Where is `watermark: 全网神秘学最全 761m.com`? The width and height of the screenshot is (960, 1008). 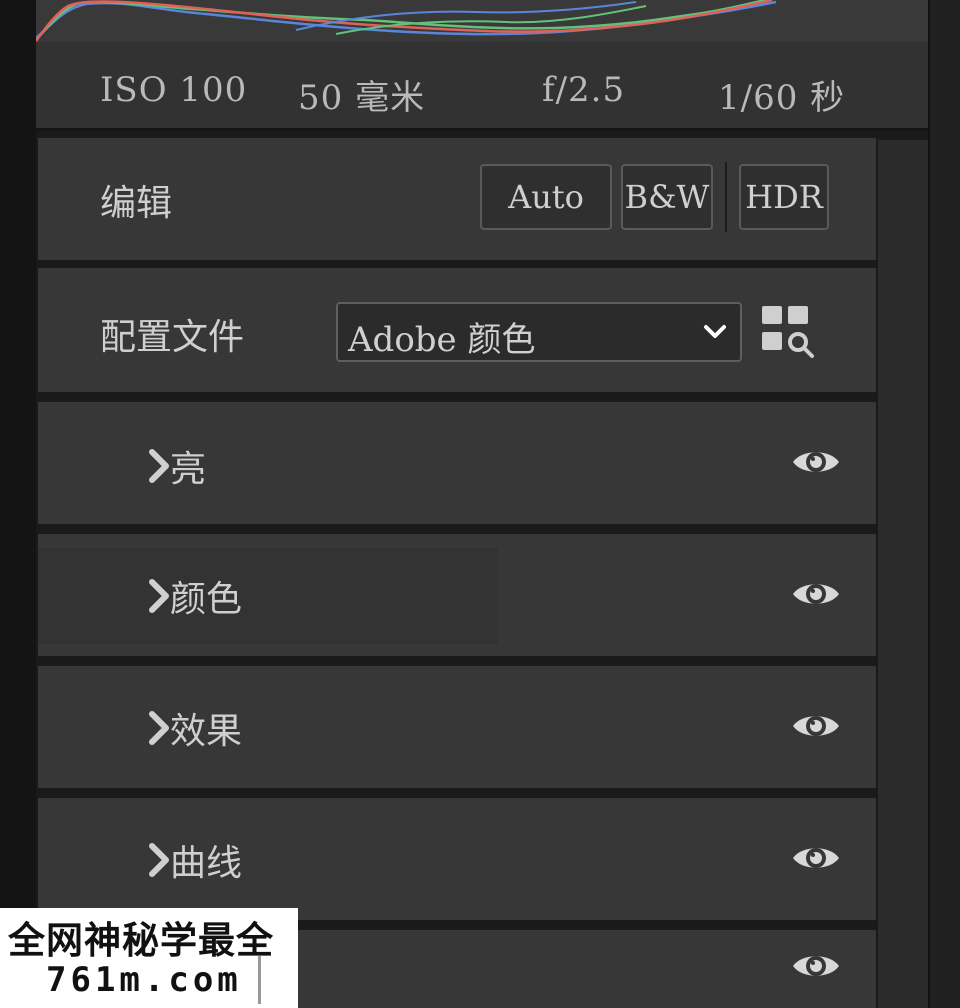
watermark: 全网神秘学最全 761m.com is located at coordinates (149, 958).